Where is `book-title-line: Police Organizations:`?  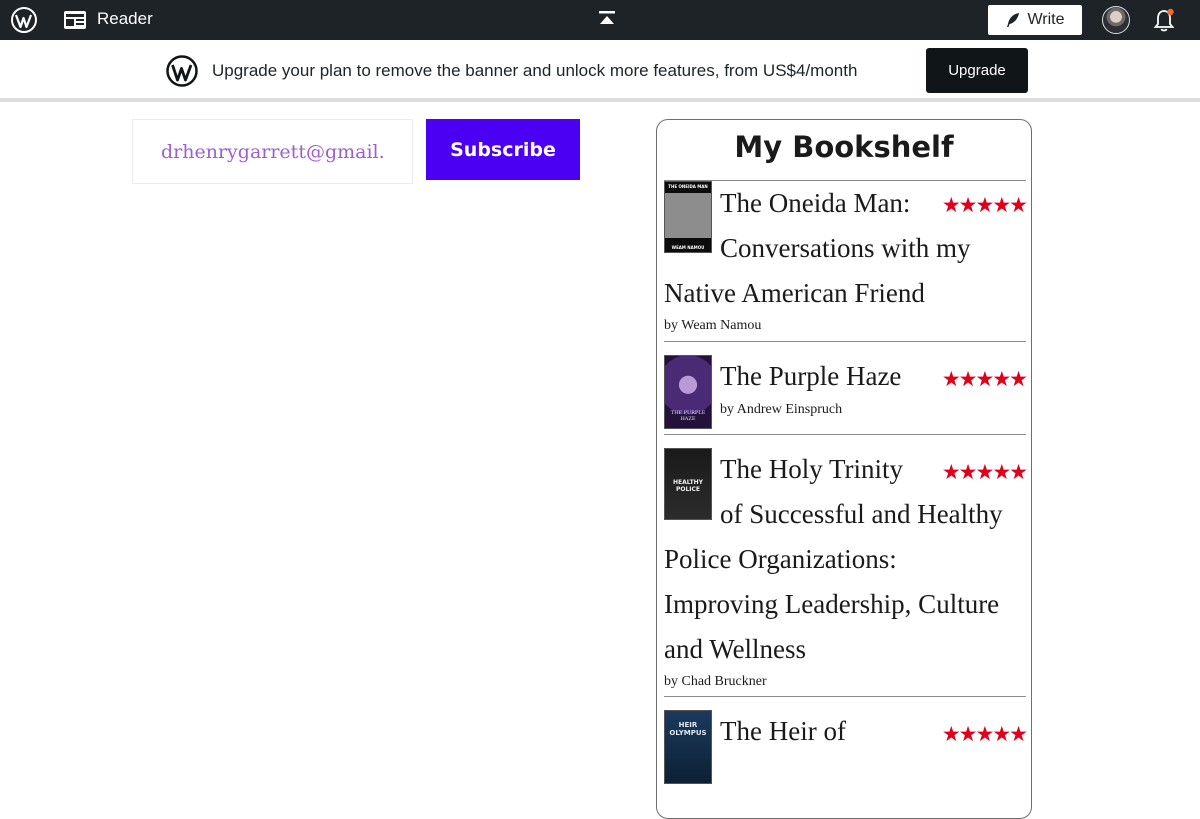
book-title-line: Police Organizations: is located at coordinates (780, 559).